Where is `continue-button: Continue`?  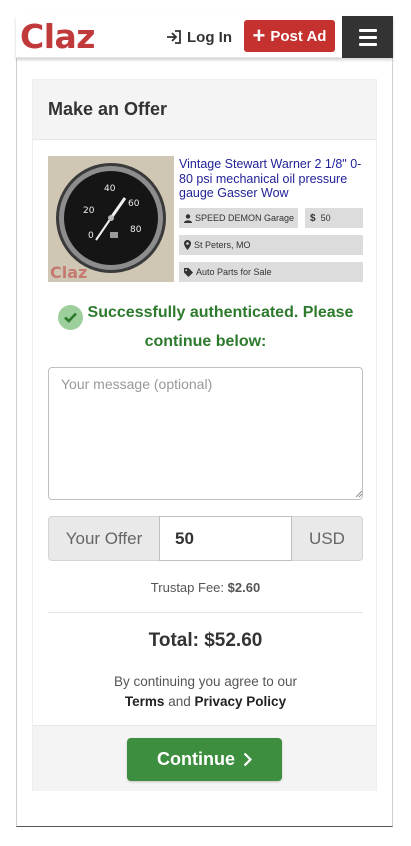 continue-button: Continue is located at coordinates (204, 759).